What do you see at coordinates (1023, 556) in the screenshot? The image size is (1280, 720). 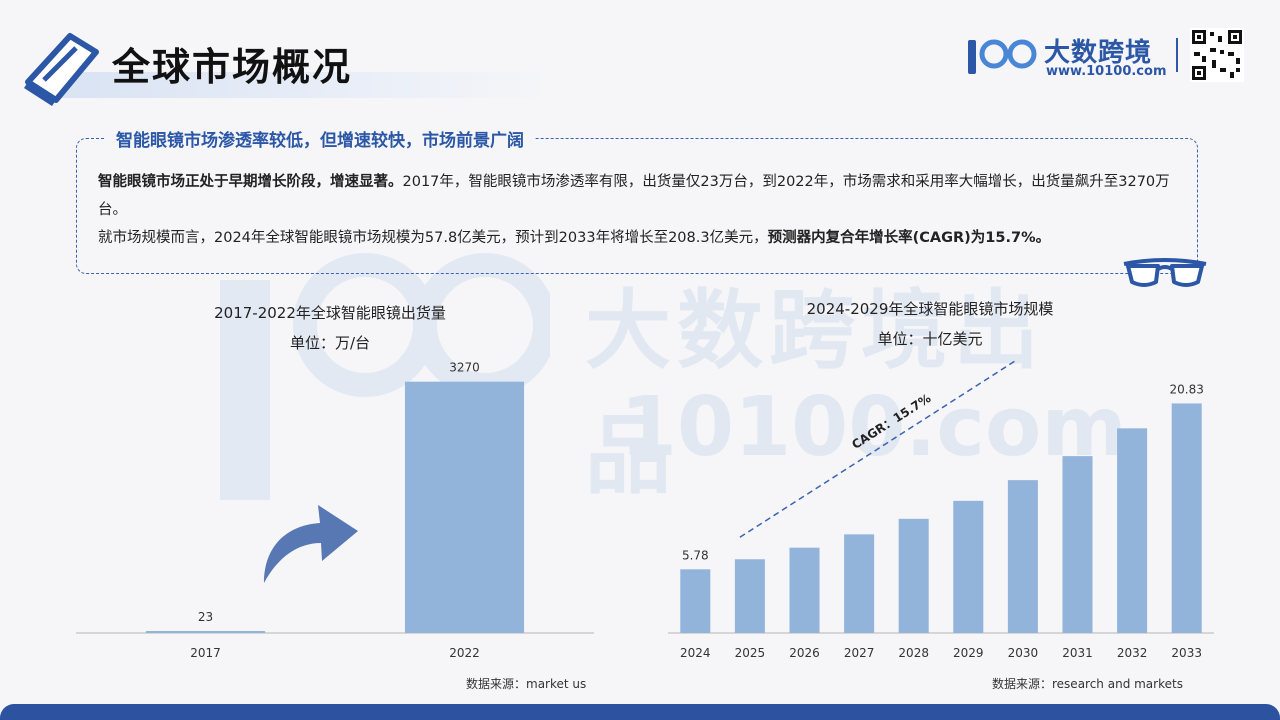 I see `chart2-bar-2030` at bounding box center [1023, 556].